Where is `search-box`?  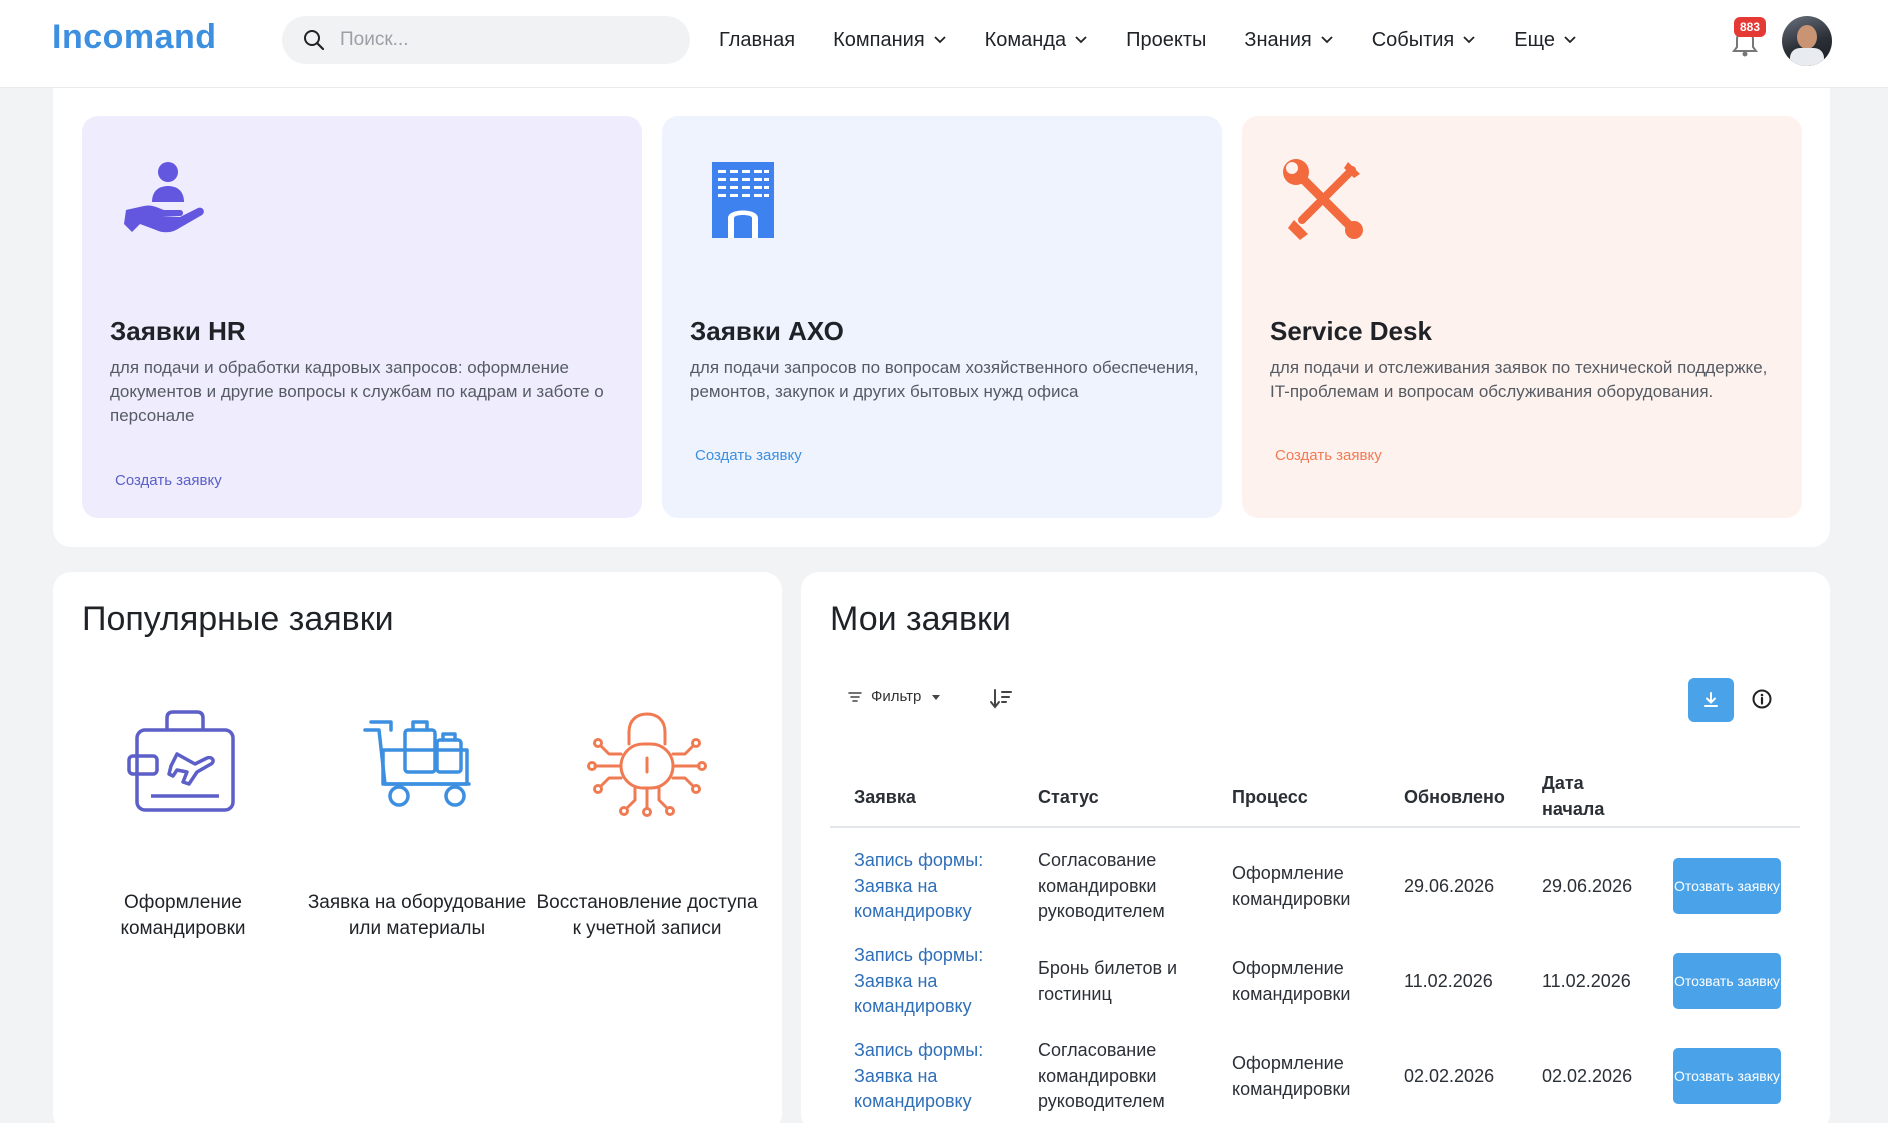 search-box is located at coordinates (486, 40).